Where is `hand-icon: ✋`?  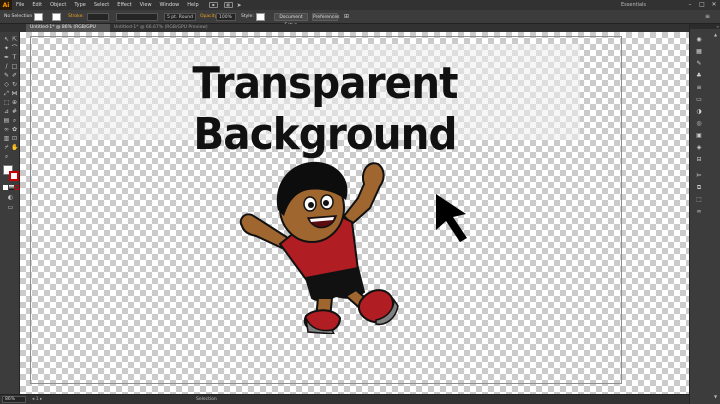
hand-icon: ✋ is located at coordinates (14, 147).